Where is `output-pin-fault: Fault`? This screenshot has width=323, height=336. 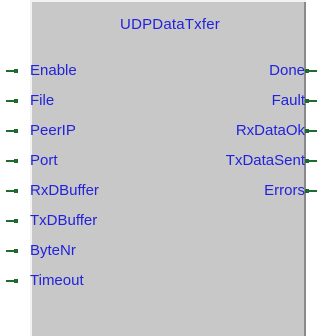 output-pin-fault: Fault is located at coordinates (297, 101).